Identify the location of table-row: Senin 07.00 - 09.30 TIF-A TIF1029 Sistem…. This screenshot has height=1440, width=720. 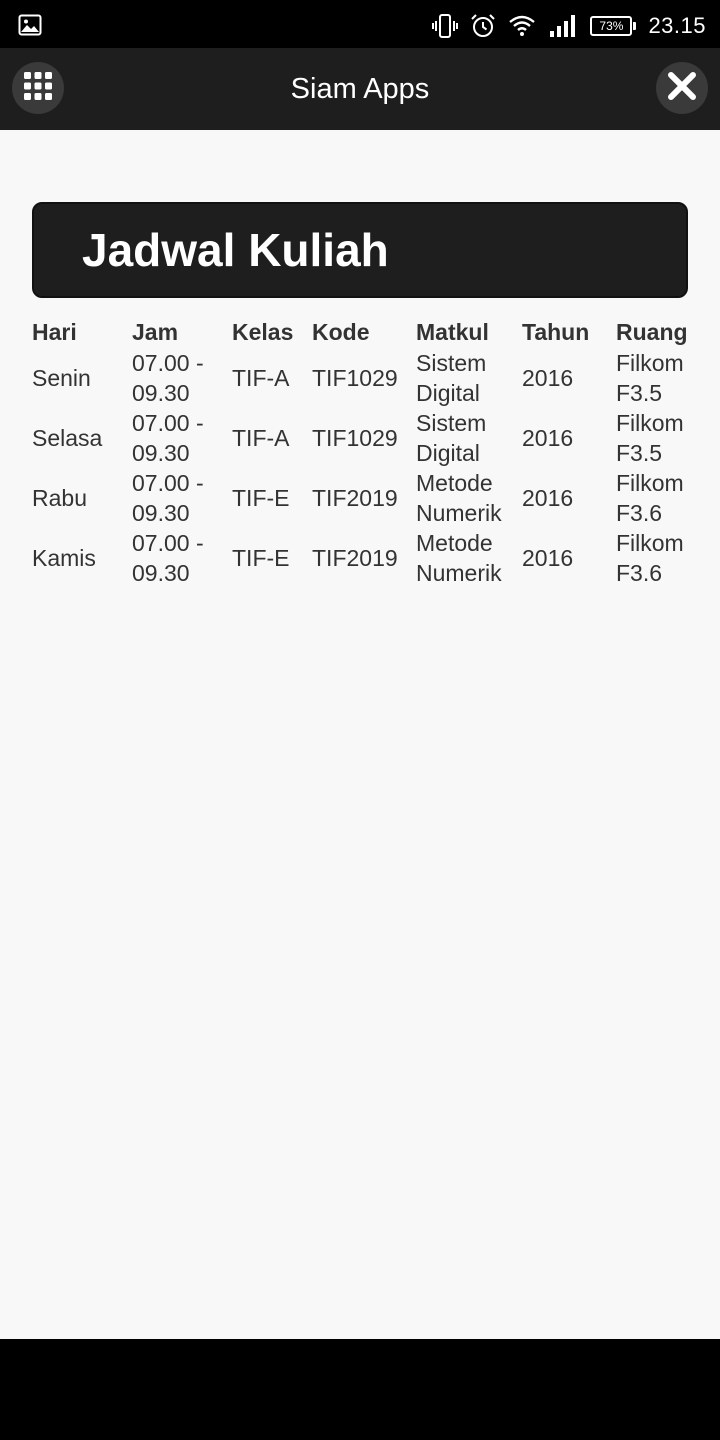
(364, 378).